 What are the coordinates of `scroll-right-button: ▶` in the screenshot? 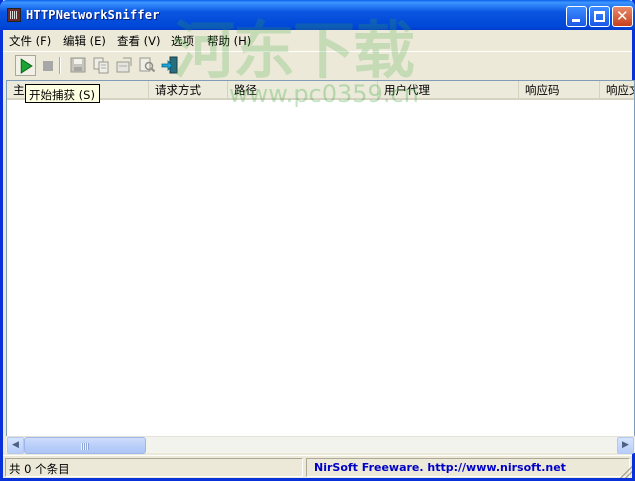 It's located at (625, 445).